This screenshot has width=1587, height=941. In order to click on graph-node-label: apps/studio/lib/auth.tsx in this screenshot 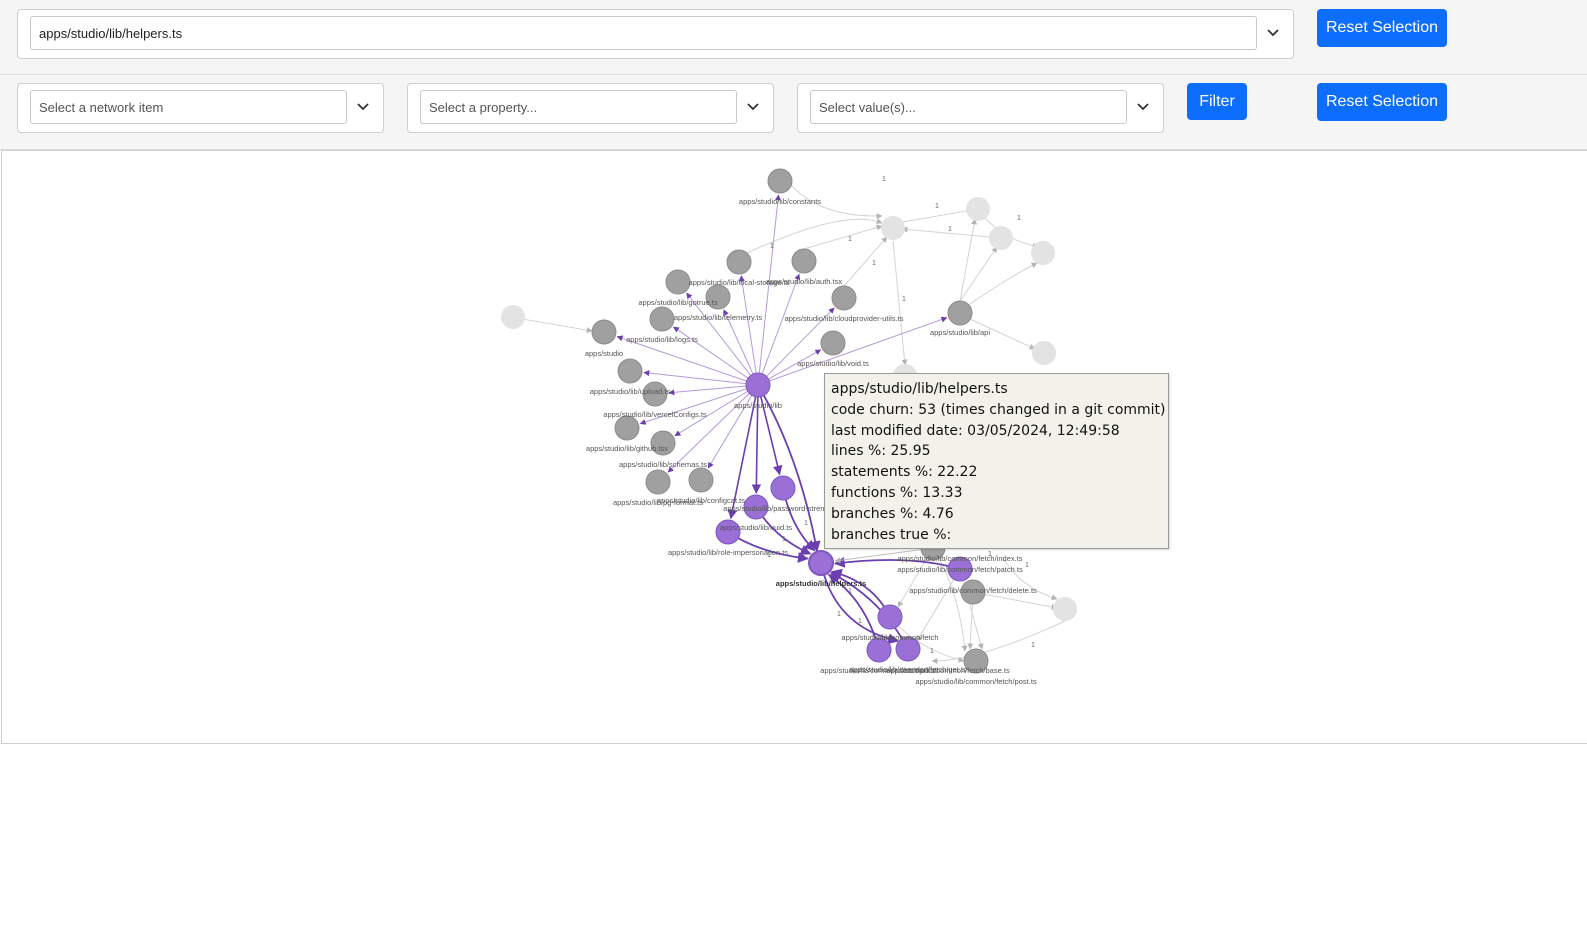, I will do `click(804, 281)`.